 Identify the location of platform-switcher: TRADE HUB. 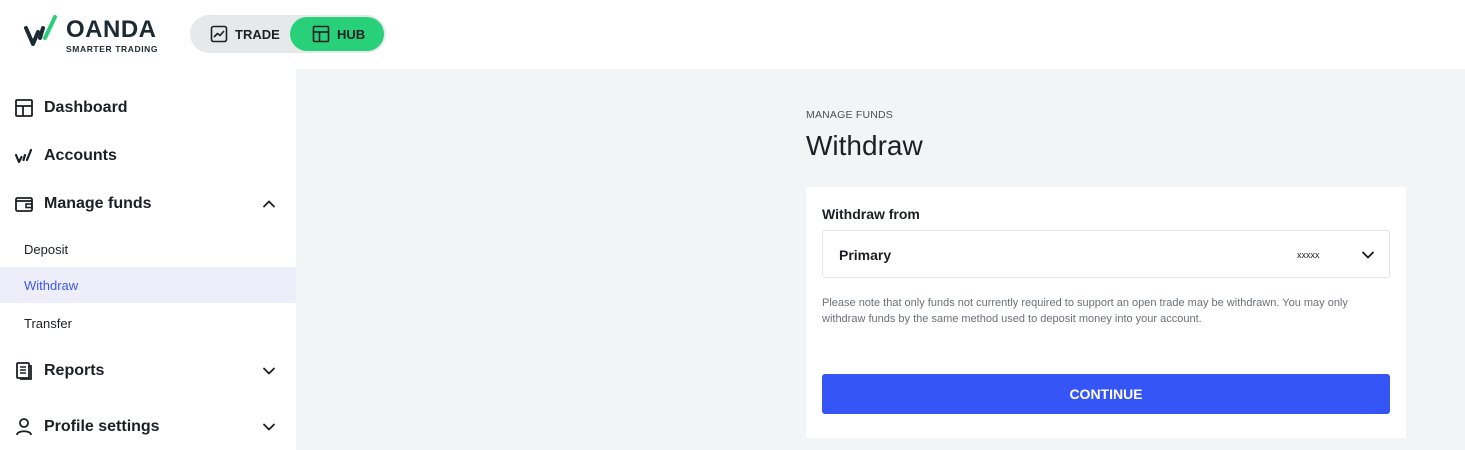
(288, 34).